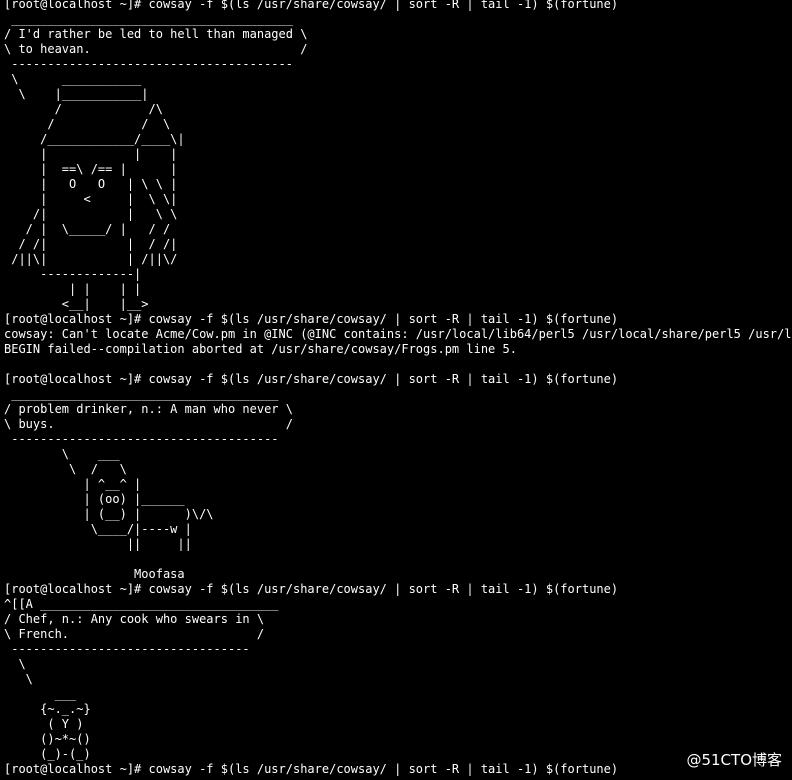  Describe the element at coordinates (47, 709) in the screenshot. I see `ascii-art-line: {~._.~}` at that location.